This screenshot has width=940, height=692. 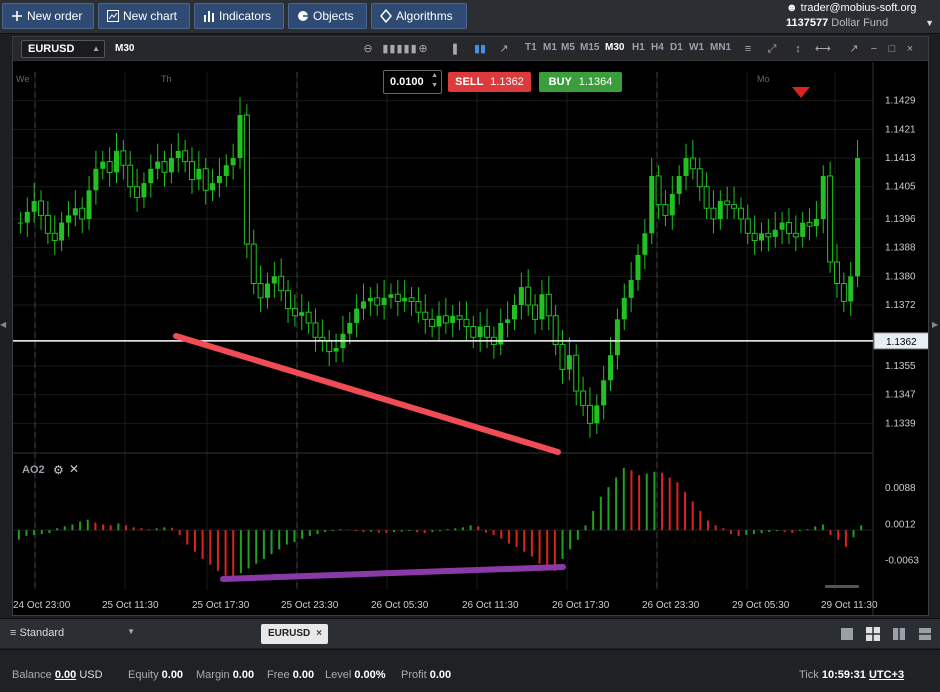 What do you see at coordinates (412, 82) in the screenshot?
I see `volume-input: 0.0100 ▲ ▼` at bounding box center [412, 82].